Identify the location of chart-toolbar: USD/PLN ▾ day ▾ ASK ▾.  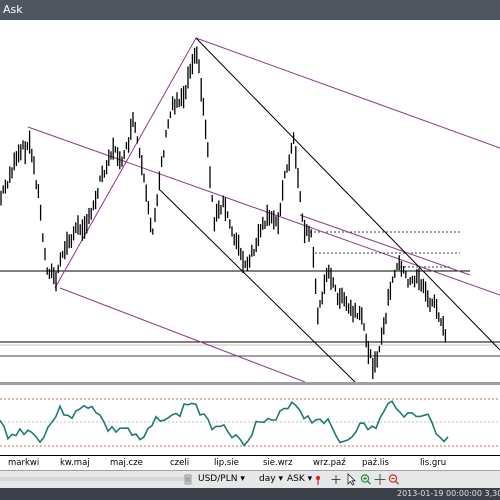
(250, 479).